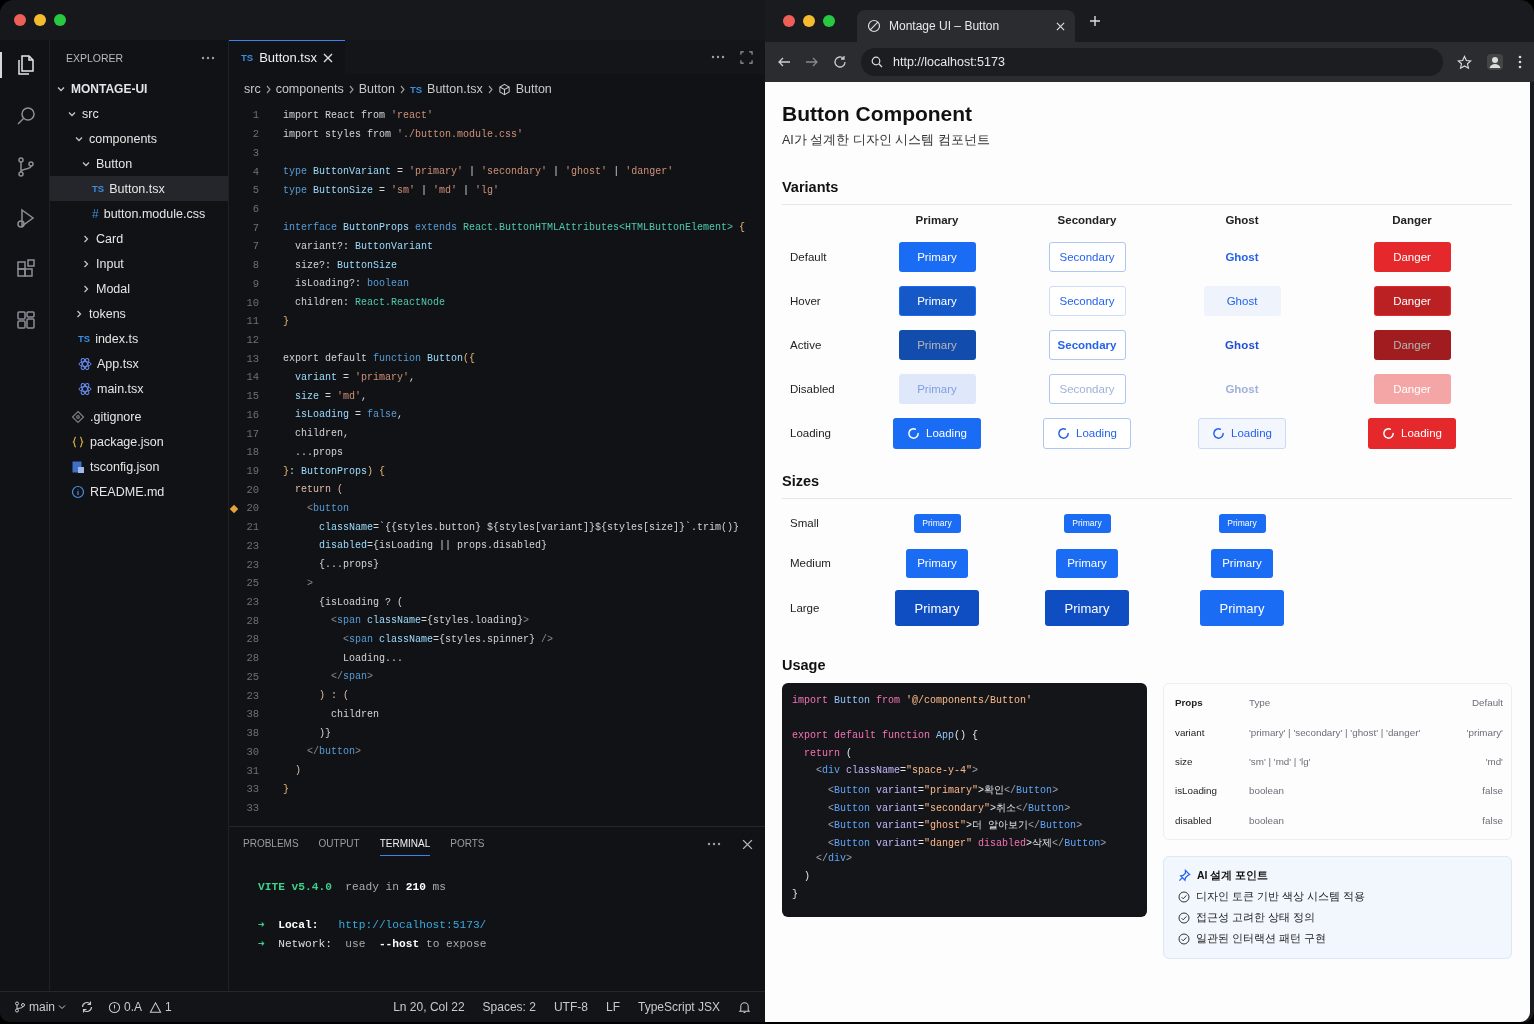 The image size is (1534, 1024). Describe the element at coordinates (252, 714) in the screenshot. I see `line-number: 38` at that location.